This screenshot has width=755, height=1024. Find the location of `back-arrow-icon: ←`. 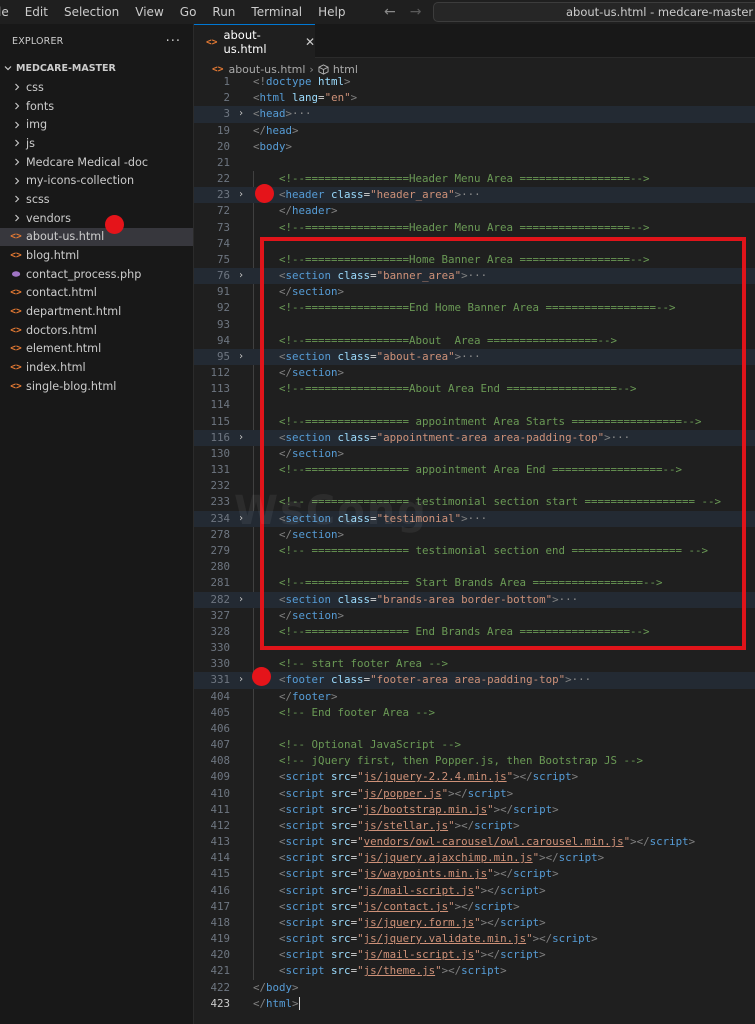

back-arrow-icon: ← is located at coordinates (390, 12).